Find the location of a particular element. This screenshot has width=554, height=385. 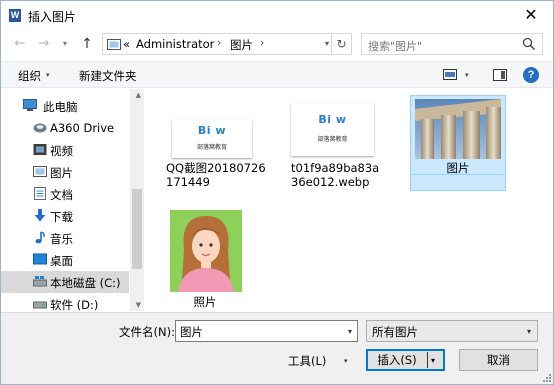

sidebar-item-label: 图片 is located at coordinates (61, 173).